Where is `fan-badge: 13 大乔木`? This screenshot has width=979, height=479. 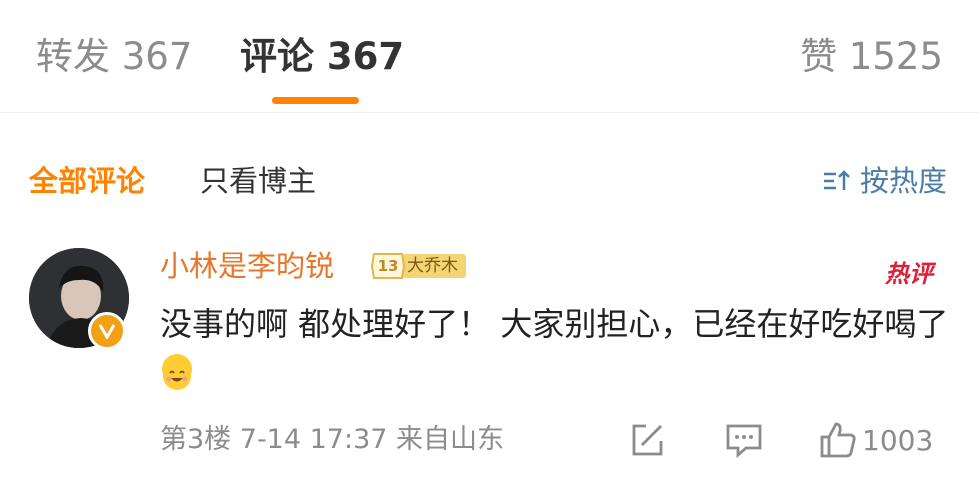 fan-badge: 13 大乔木 is located at coordinates (418, 266).